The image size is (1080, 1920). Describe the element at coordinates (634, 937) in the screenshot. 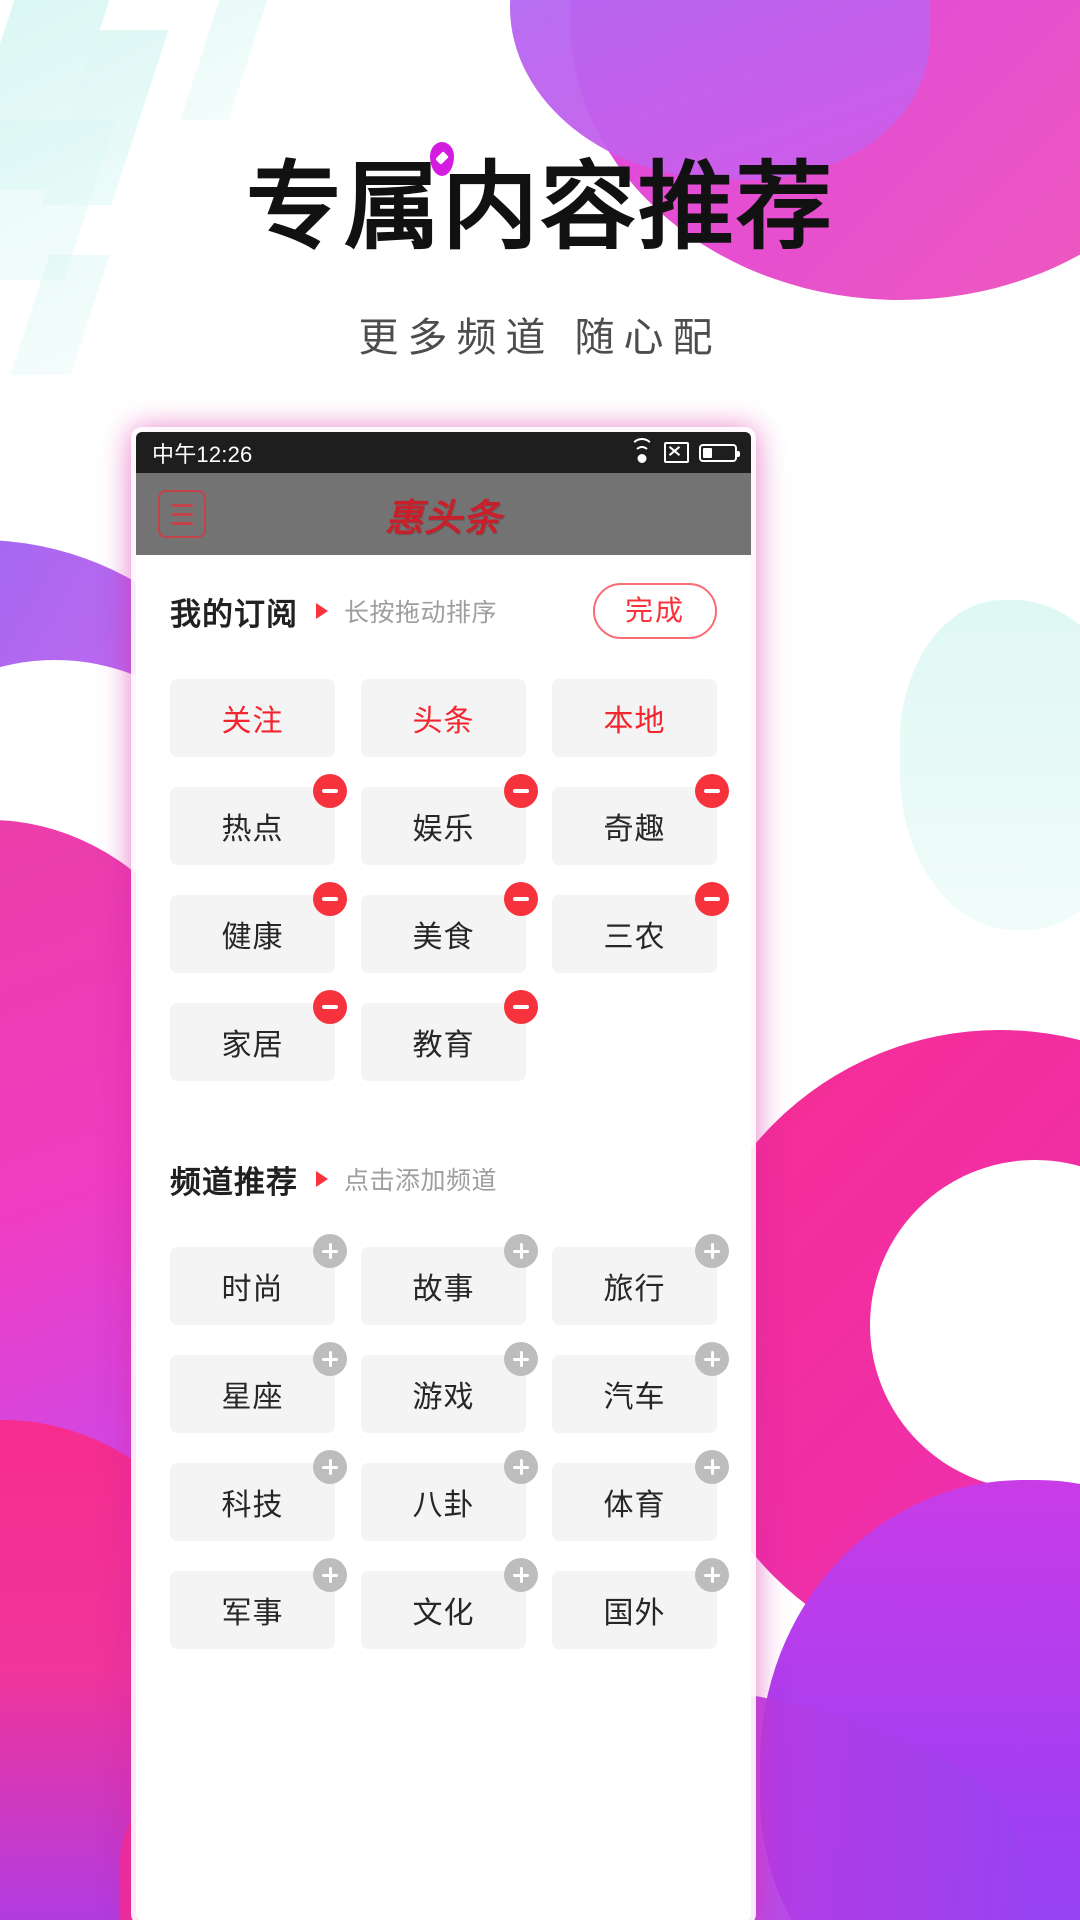

I see `channel-tile-label: 三农` at that location.